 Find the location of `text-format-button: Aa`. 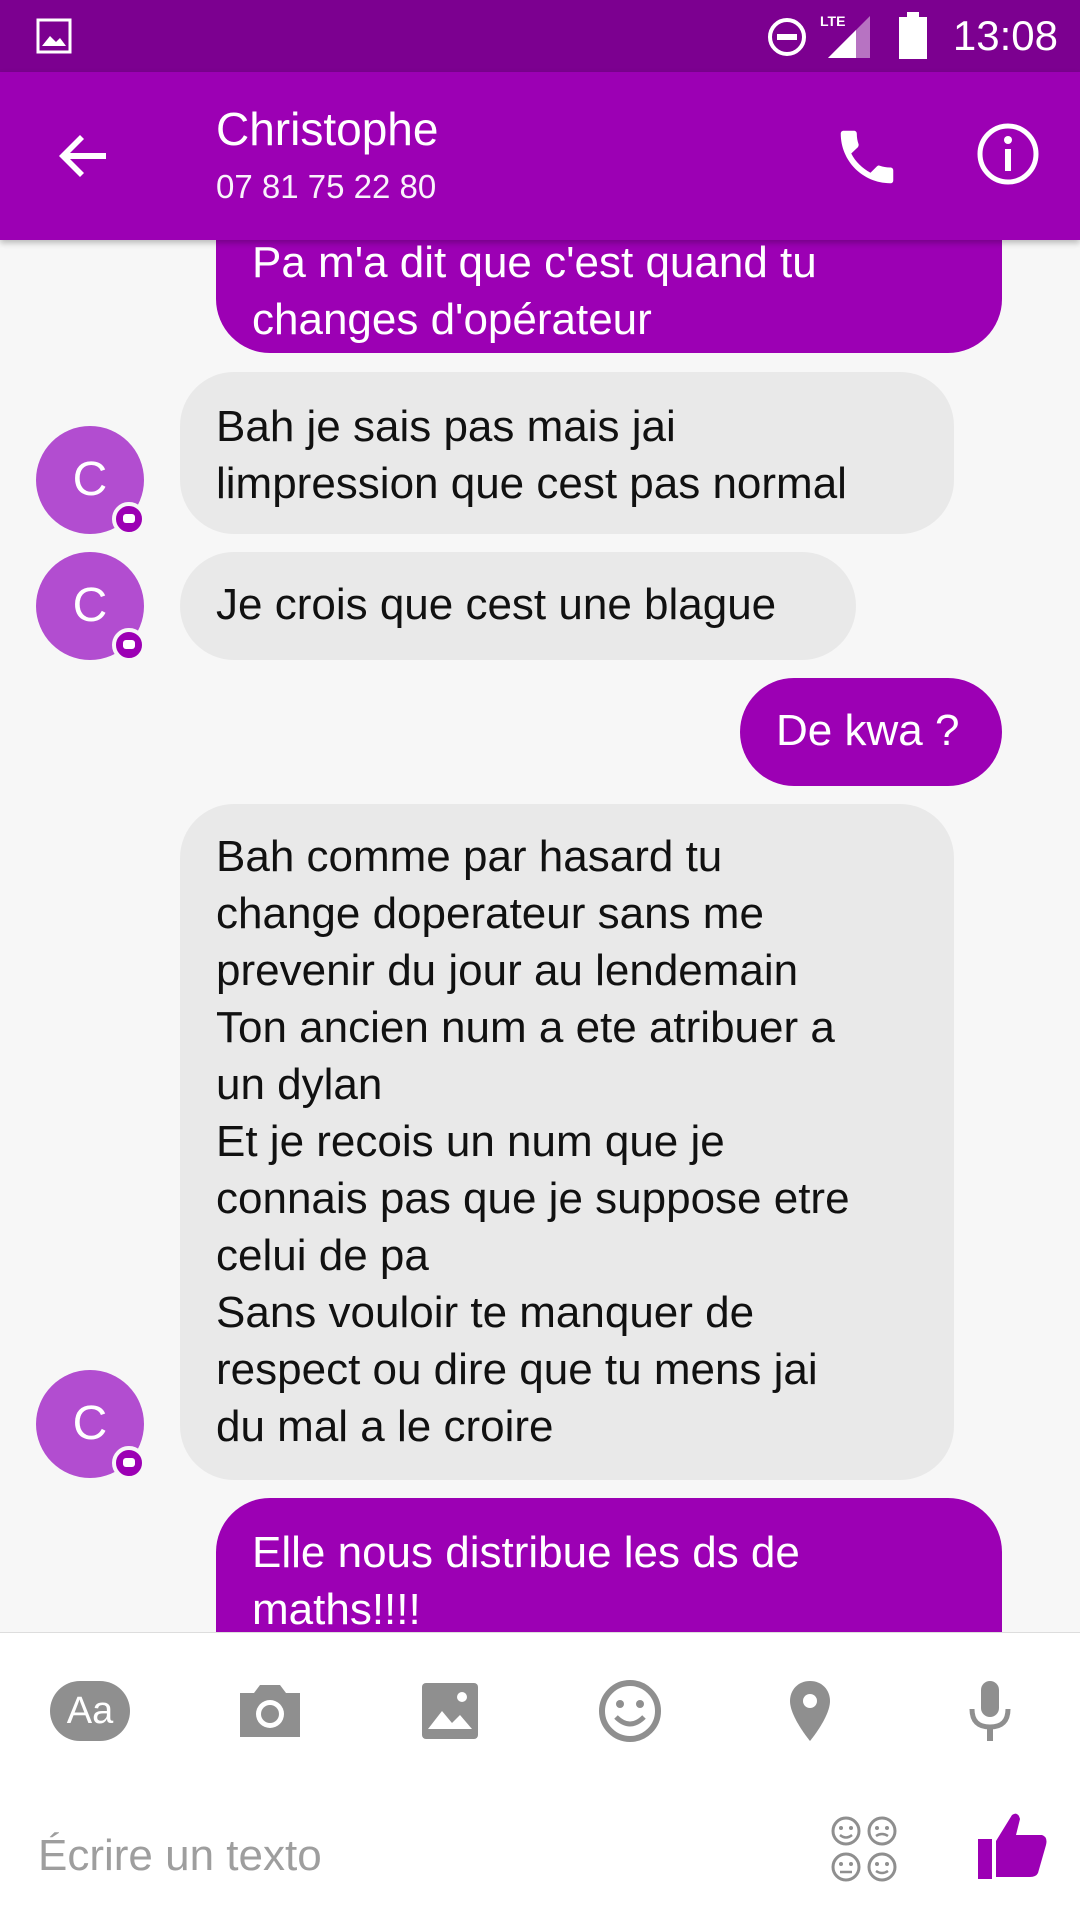

text-format-button: Aa is located at coordinates (90, 1711).